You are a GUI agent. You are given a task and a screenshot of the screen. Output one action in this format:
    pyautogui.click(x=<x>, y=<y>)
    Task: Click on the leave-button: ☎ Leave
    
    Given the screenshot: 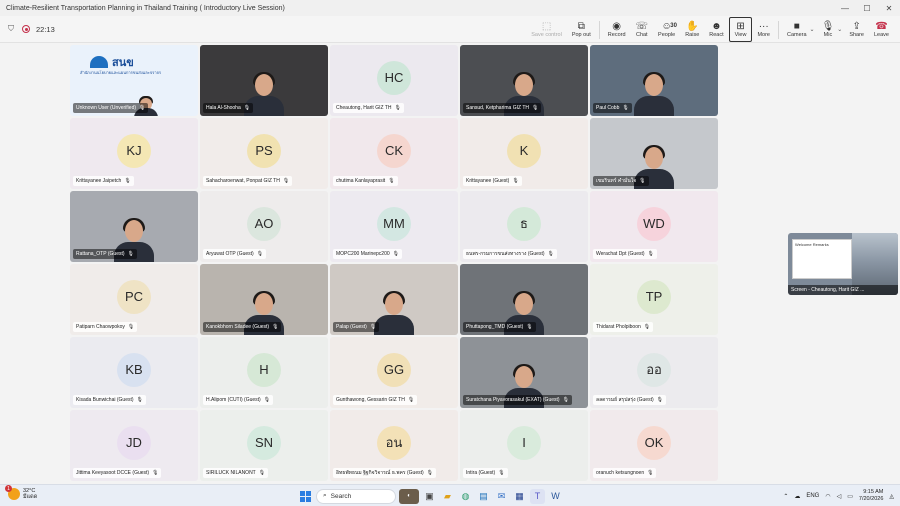 What is the action you would take?
    pyautogui.click(x=881, y=29)
    